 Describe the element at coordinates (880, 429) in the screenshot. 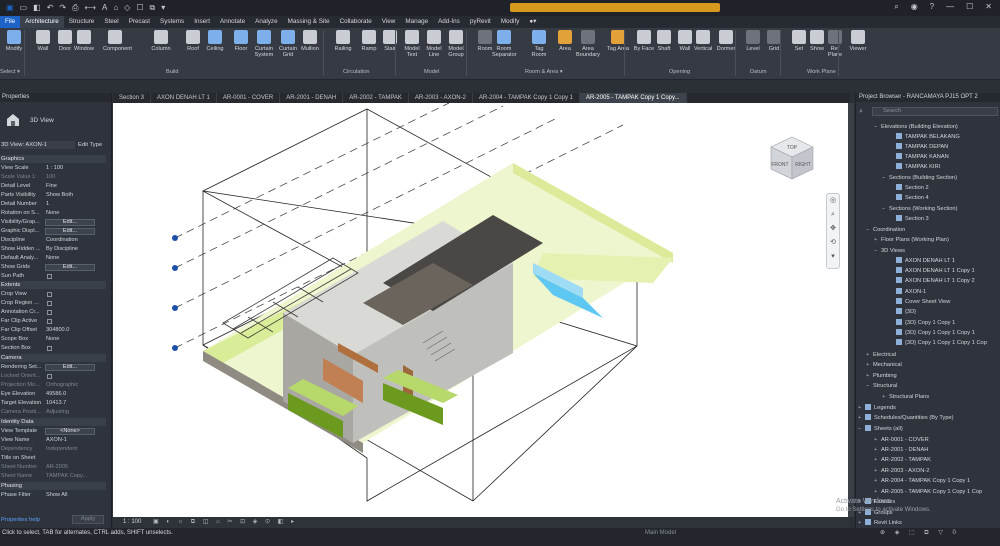

I see `browser-tree-item: − Sheets (all)` at that location.